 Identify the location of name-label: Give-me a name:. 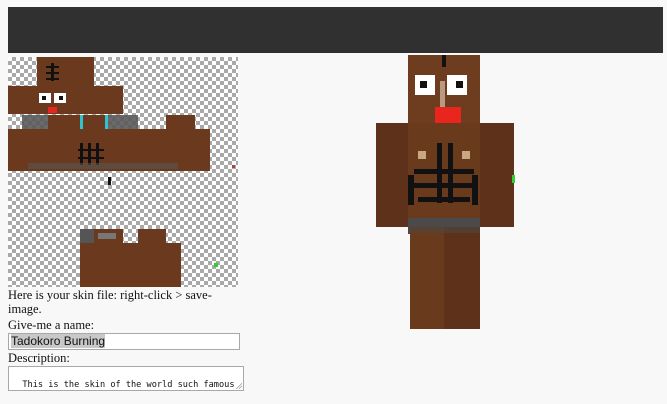
(51, 325).